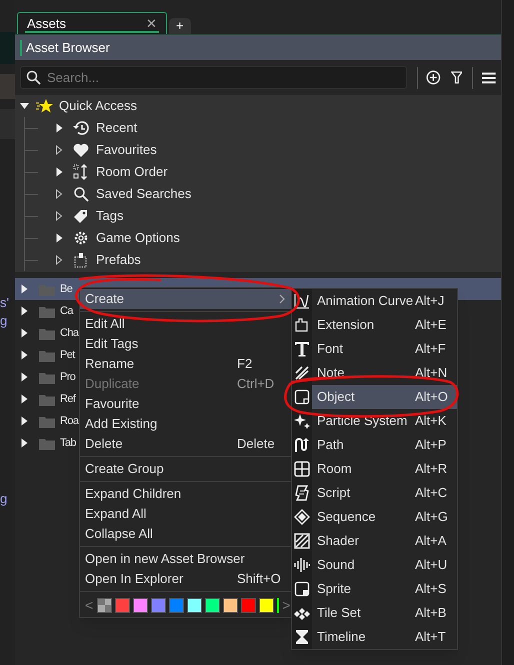 This screenshot has width=514, height=665. Describe the element at coordinates (5, 303) in the screenshot. I see `clipped-text: s'` at that location.